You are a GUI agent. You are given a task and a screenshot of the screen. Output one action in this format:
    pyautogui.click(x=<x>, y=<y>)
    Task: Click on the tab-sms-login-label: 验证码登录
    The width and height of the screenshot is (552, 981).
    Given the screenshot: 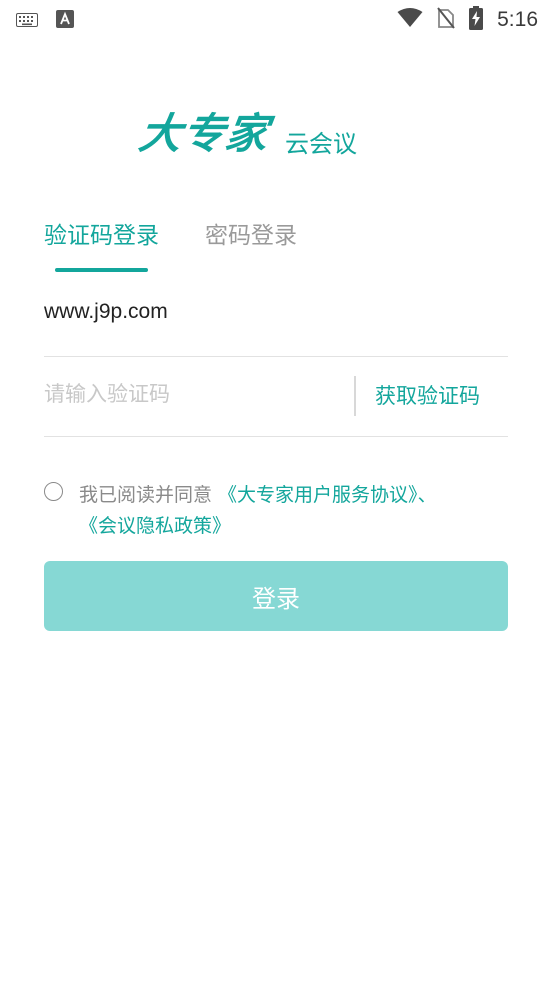 What is the action you would take?
    pyautogui.click(x=101, y=236)
    